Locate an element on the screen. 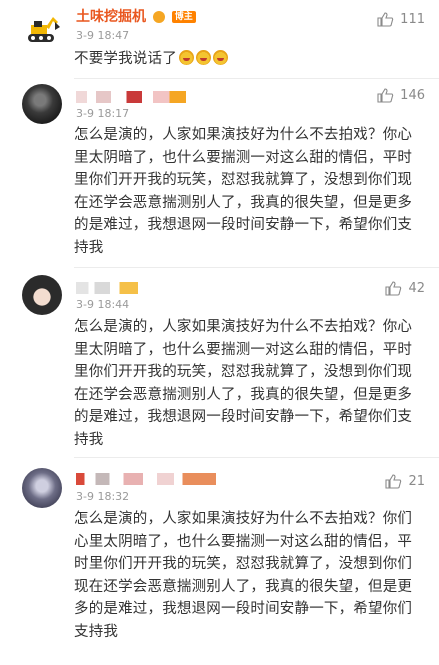  comment-text: 不要学我说话了 is located at coordinates (250, 59).